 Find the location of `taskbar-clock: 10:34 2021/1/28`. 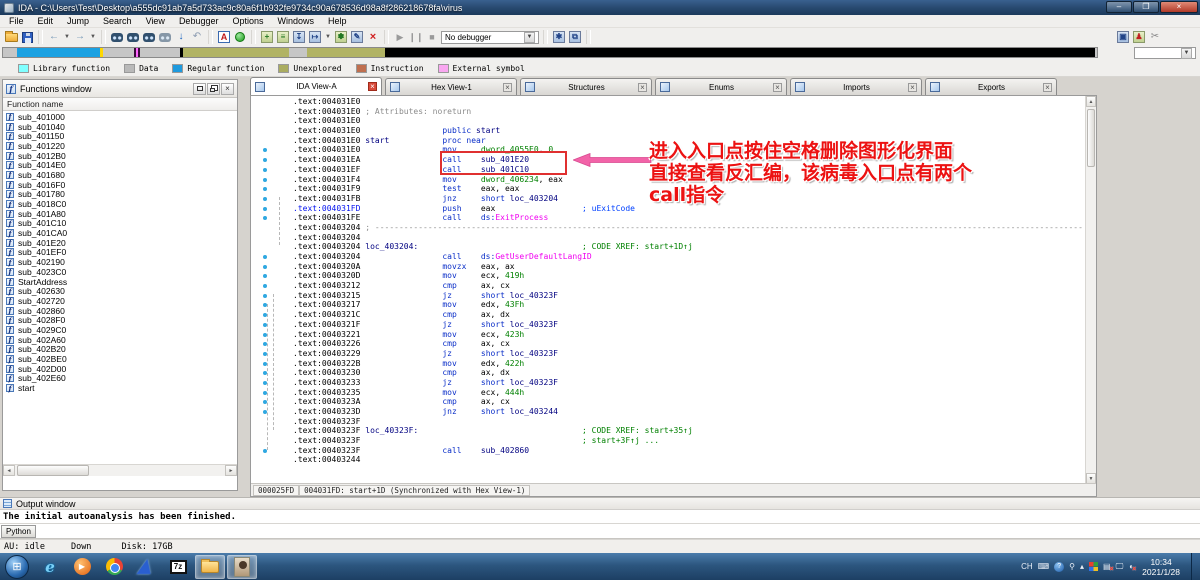

taskbar-clock: 10:34 2021/1/28 is located at coordinates (1161, 567).